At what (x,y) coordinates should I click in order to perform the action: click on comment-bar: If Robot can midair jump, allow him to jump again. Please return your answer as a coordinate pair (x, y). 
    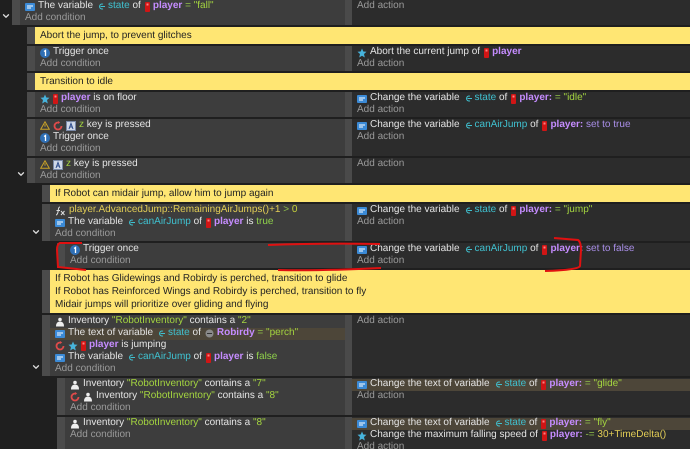
    Looking at the image, I should click on (370, 193).